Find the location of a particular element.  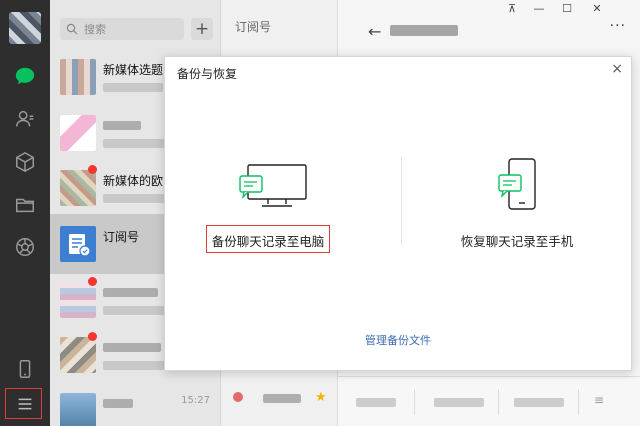

search-icon is located at coordinates (72, 29).